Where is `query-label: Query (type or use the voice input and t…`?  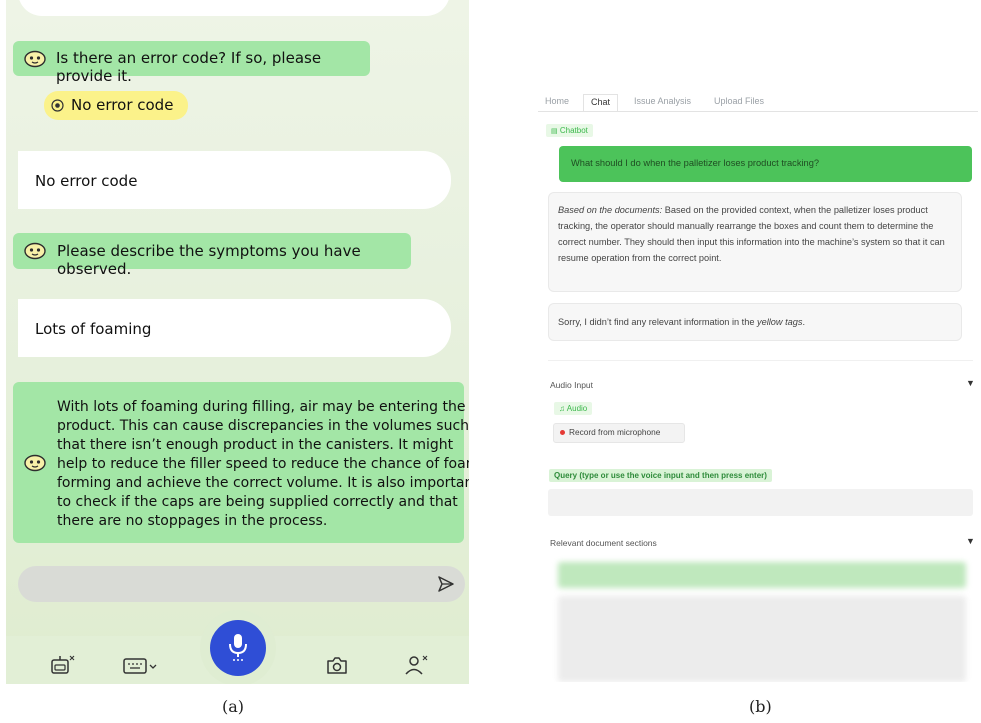
query-label: Query (type or use the voice input and t… is located at coordinates (660, 475).